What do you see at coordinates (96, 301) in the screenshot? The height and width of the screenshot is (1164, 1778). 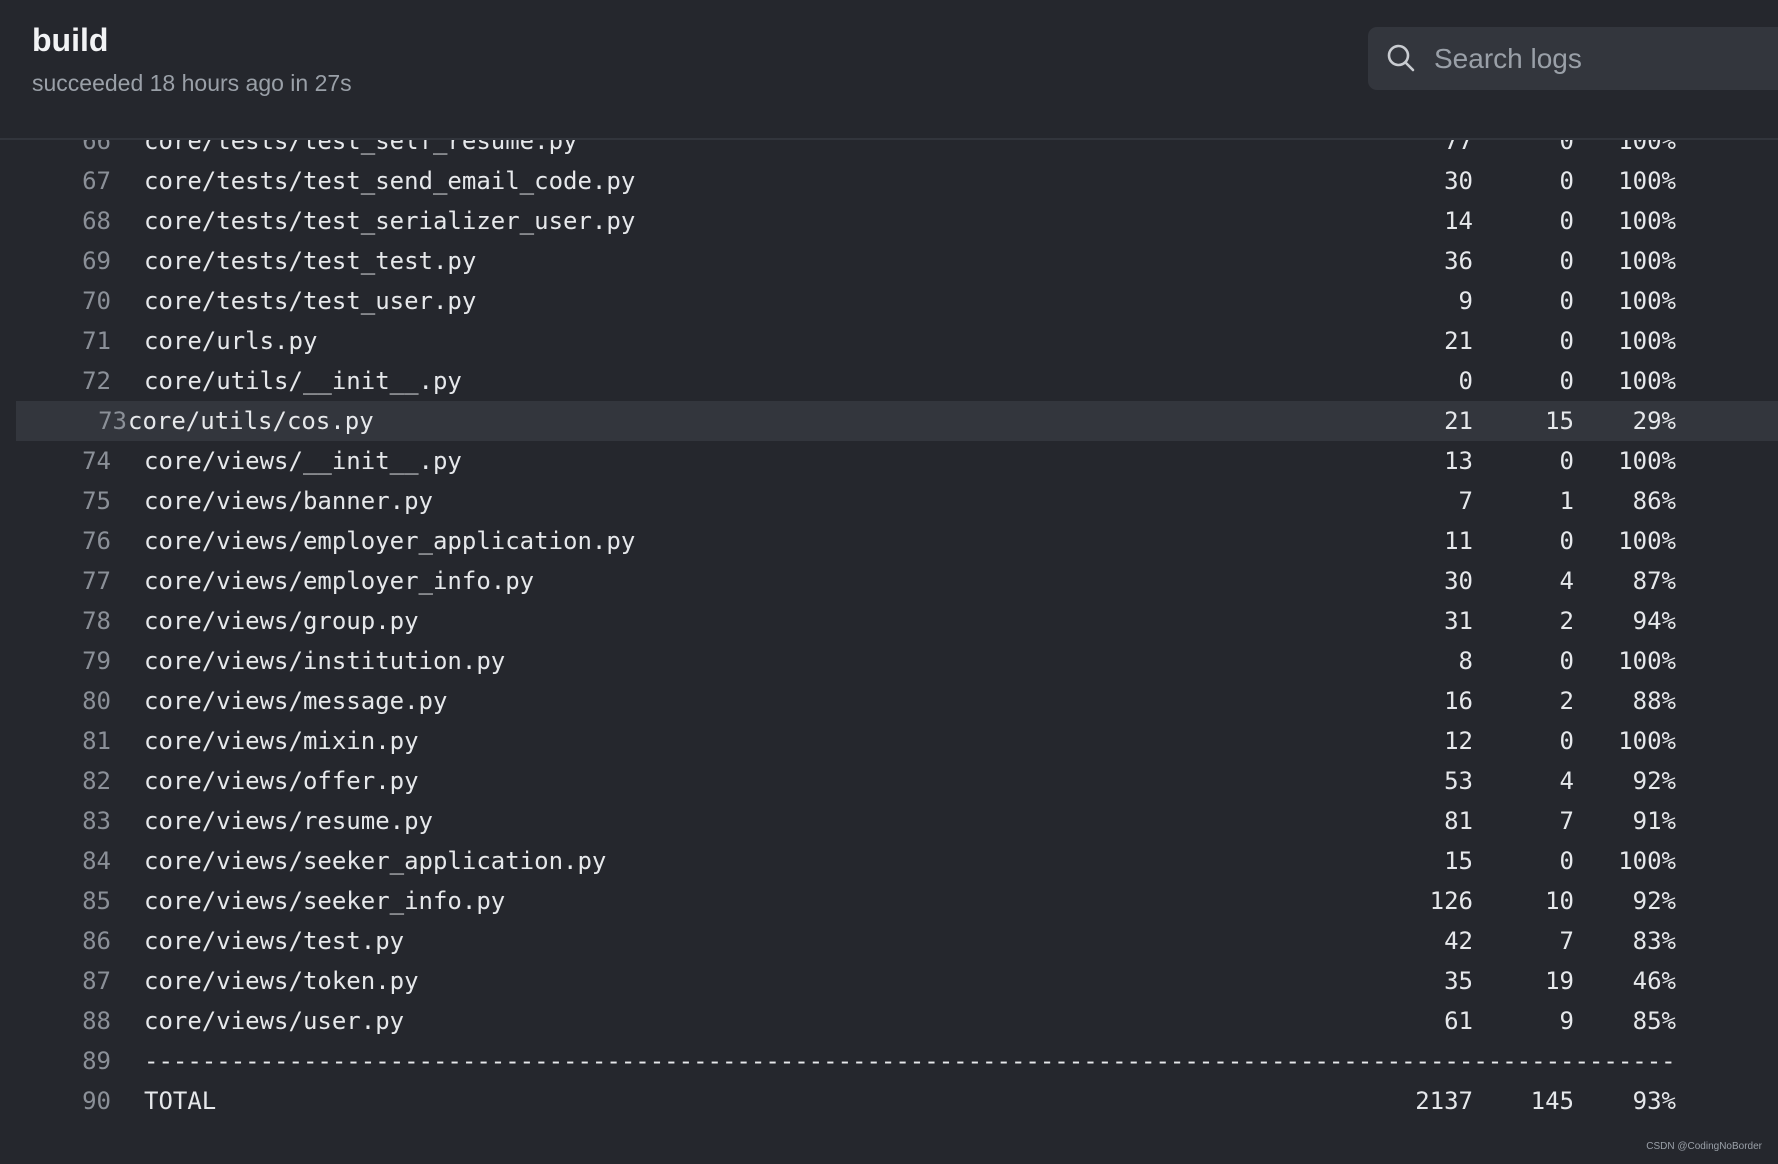 I see `line-number: 70` at bounding box center [96, 301].